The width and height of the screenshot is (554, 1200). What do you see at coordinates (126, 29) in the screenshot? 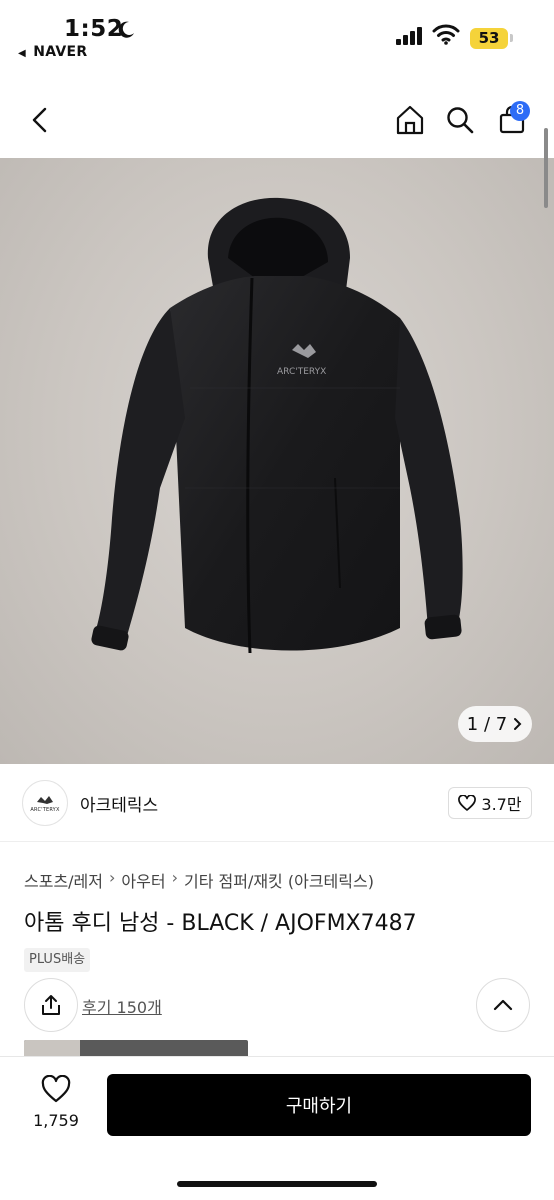
I see `moon-icon` at bounding box center [126, 29].